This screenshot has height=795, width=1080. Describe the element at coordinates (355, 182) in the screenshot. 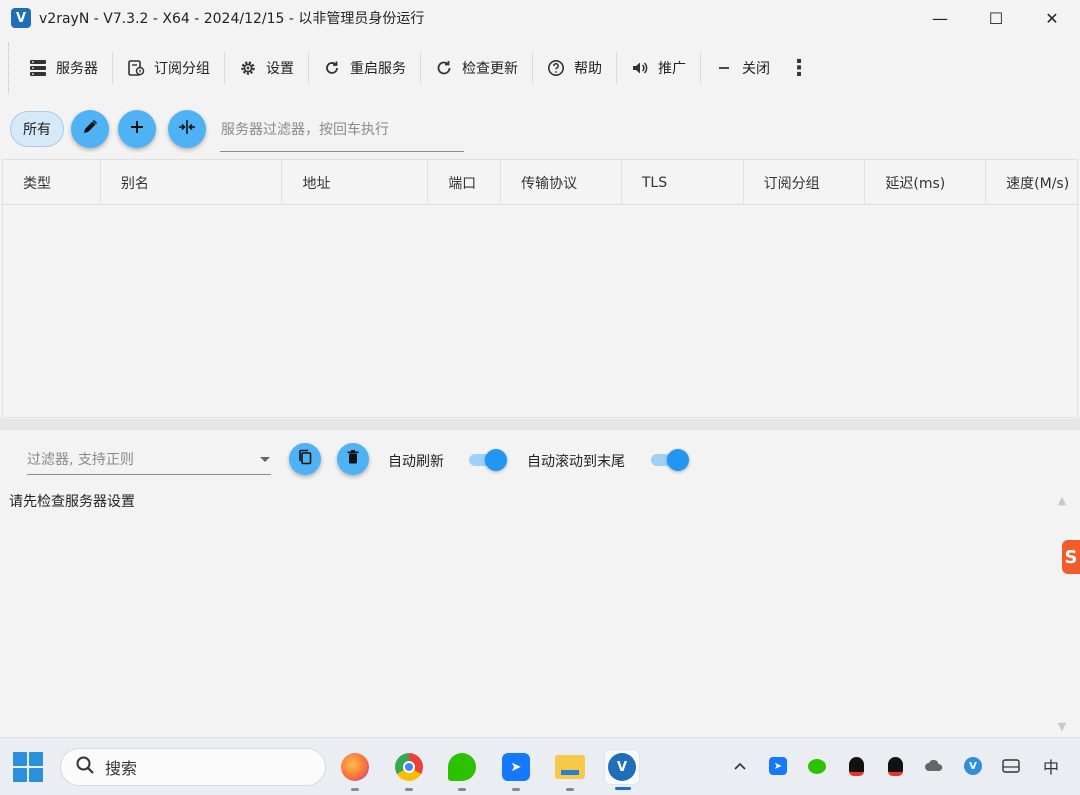

I see `column-header-address: 地址` at that location.